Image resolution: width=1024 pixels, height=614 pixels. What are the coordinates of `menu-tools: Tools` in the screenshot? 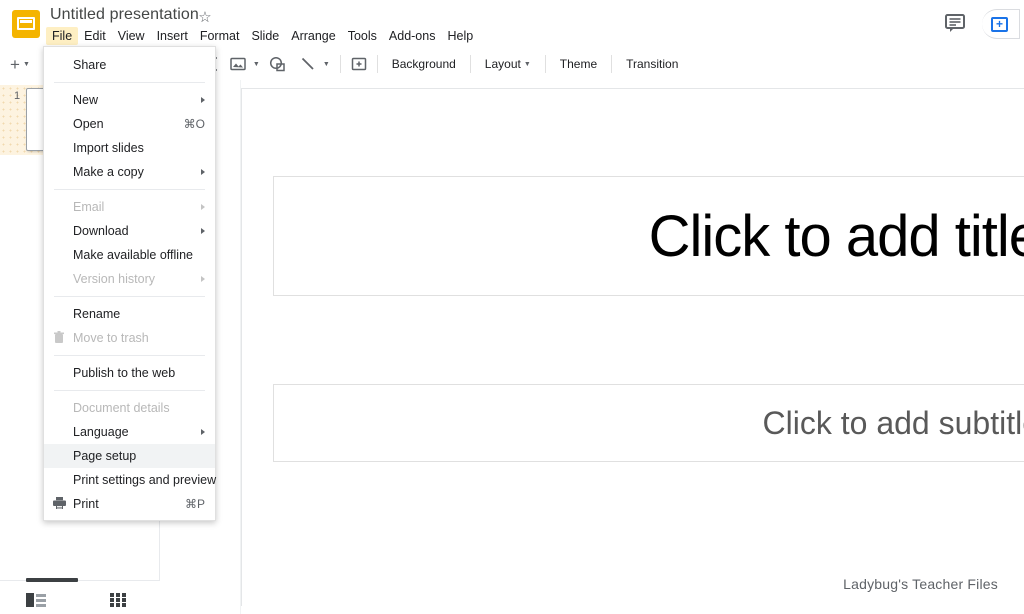 It's located at (362, 36).